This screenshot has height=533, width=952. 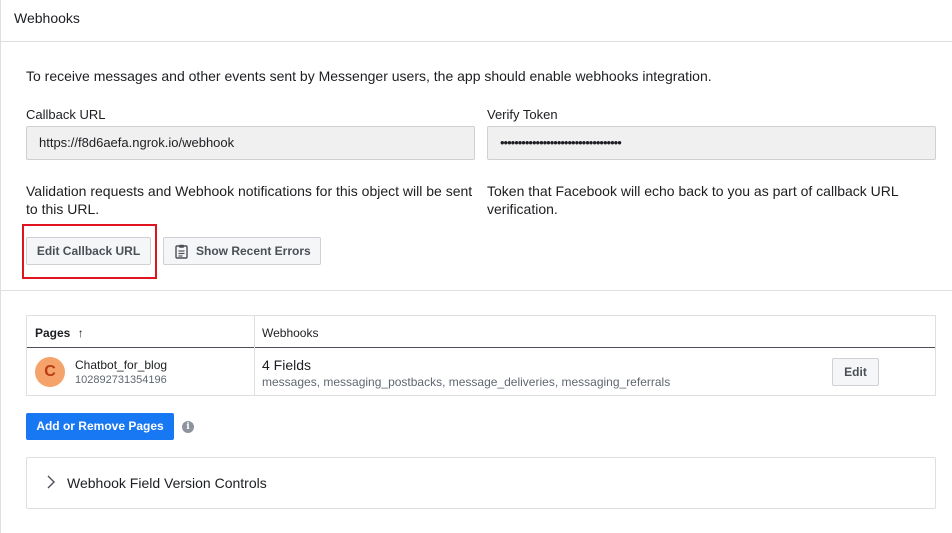 I want to click on sort-arrow-icon: ↑, so click(x=80, y=333).